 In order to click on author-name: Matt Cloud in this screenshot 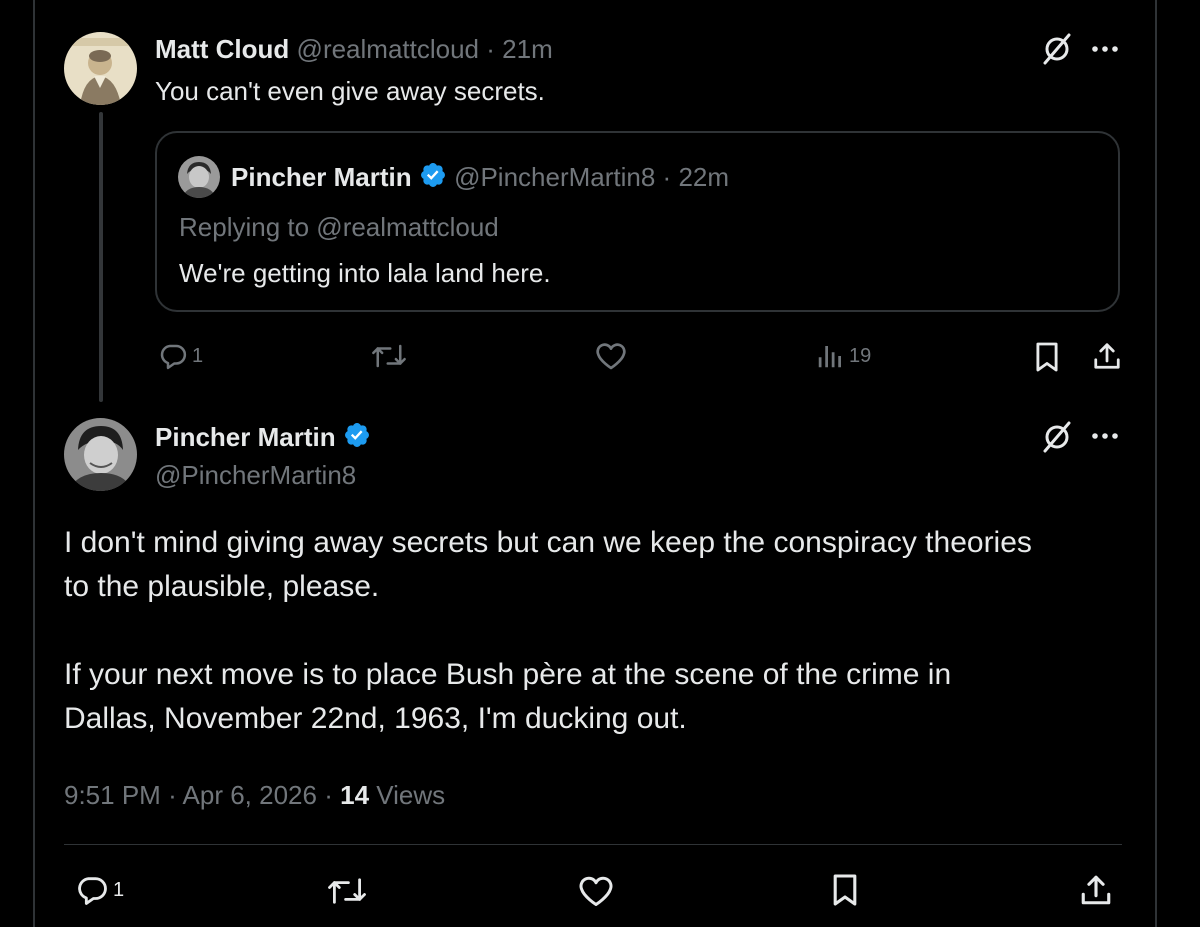, I will do `click(222, 49)`.